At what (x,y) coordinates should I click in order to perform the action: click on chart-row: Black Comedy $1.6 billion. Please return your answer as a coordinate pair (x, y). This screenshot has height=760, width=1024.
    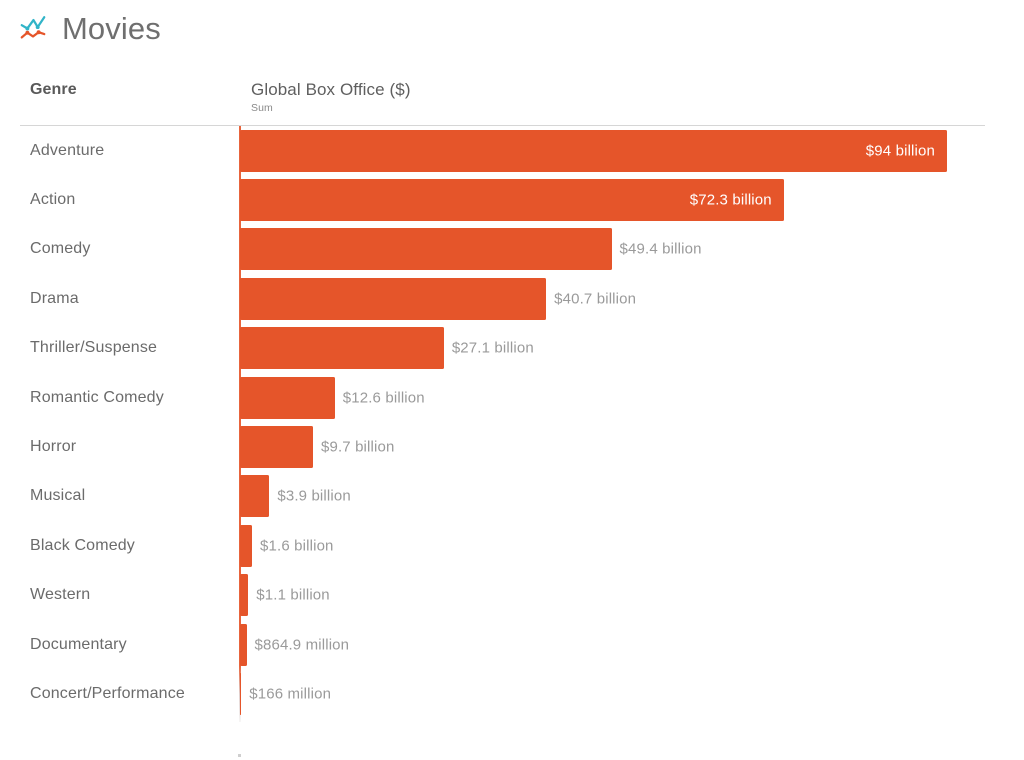
    Looking at the image, I should click on (512, 545).